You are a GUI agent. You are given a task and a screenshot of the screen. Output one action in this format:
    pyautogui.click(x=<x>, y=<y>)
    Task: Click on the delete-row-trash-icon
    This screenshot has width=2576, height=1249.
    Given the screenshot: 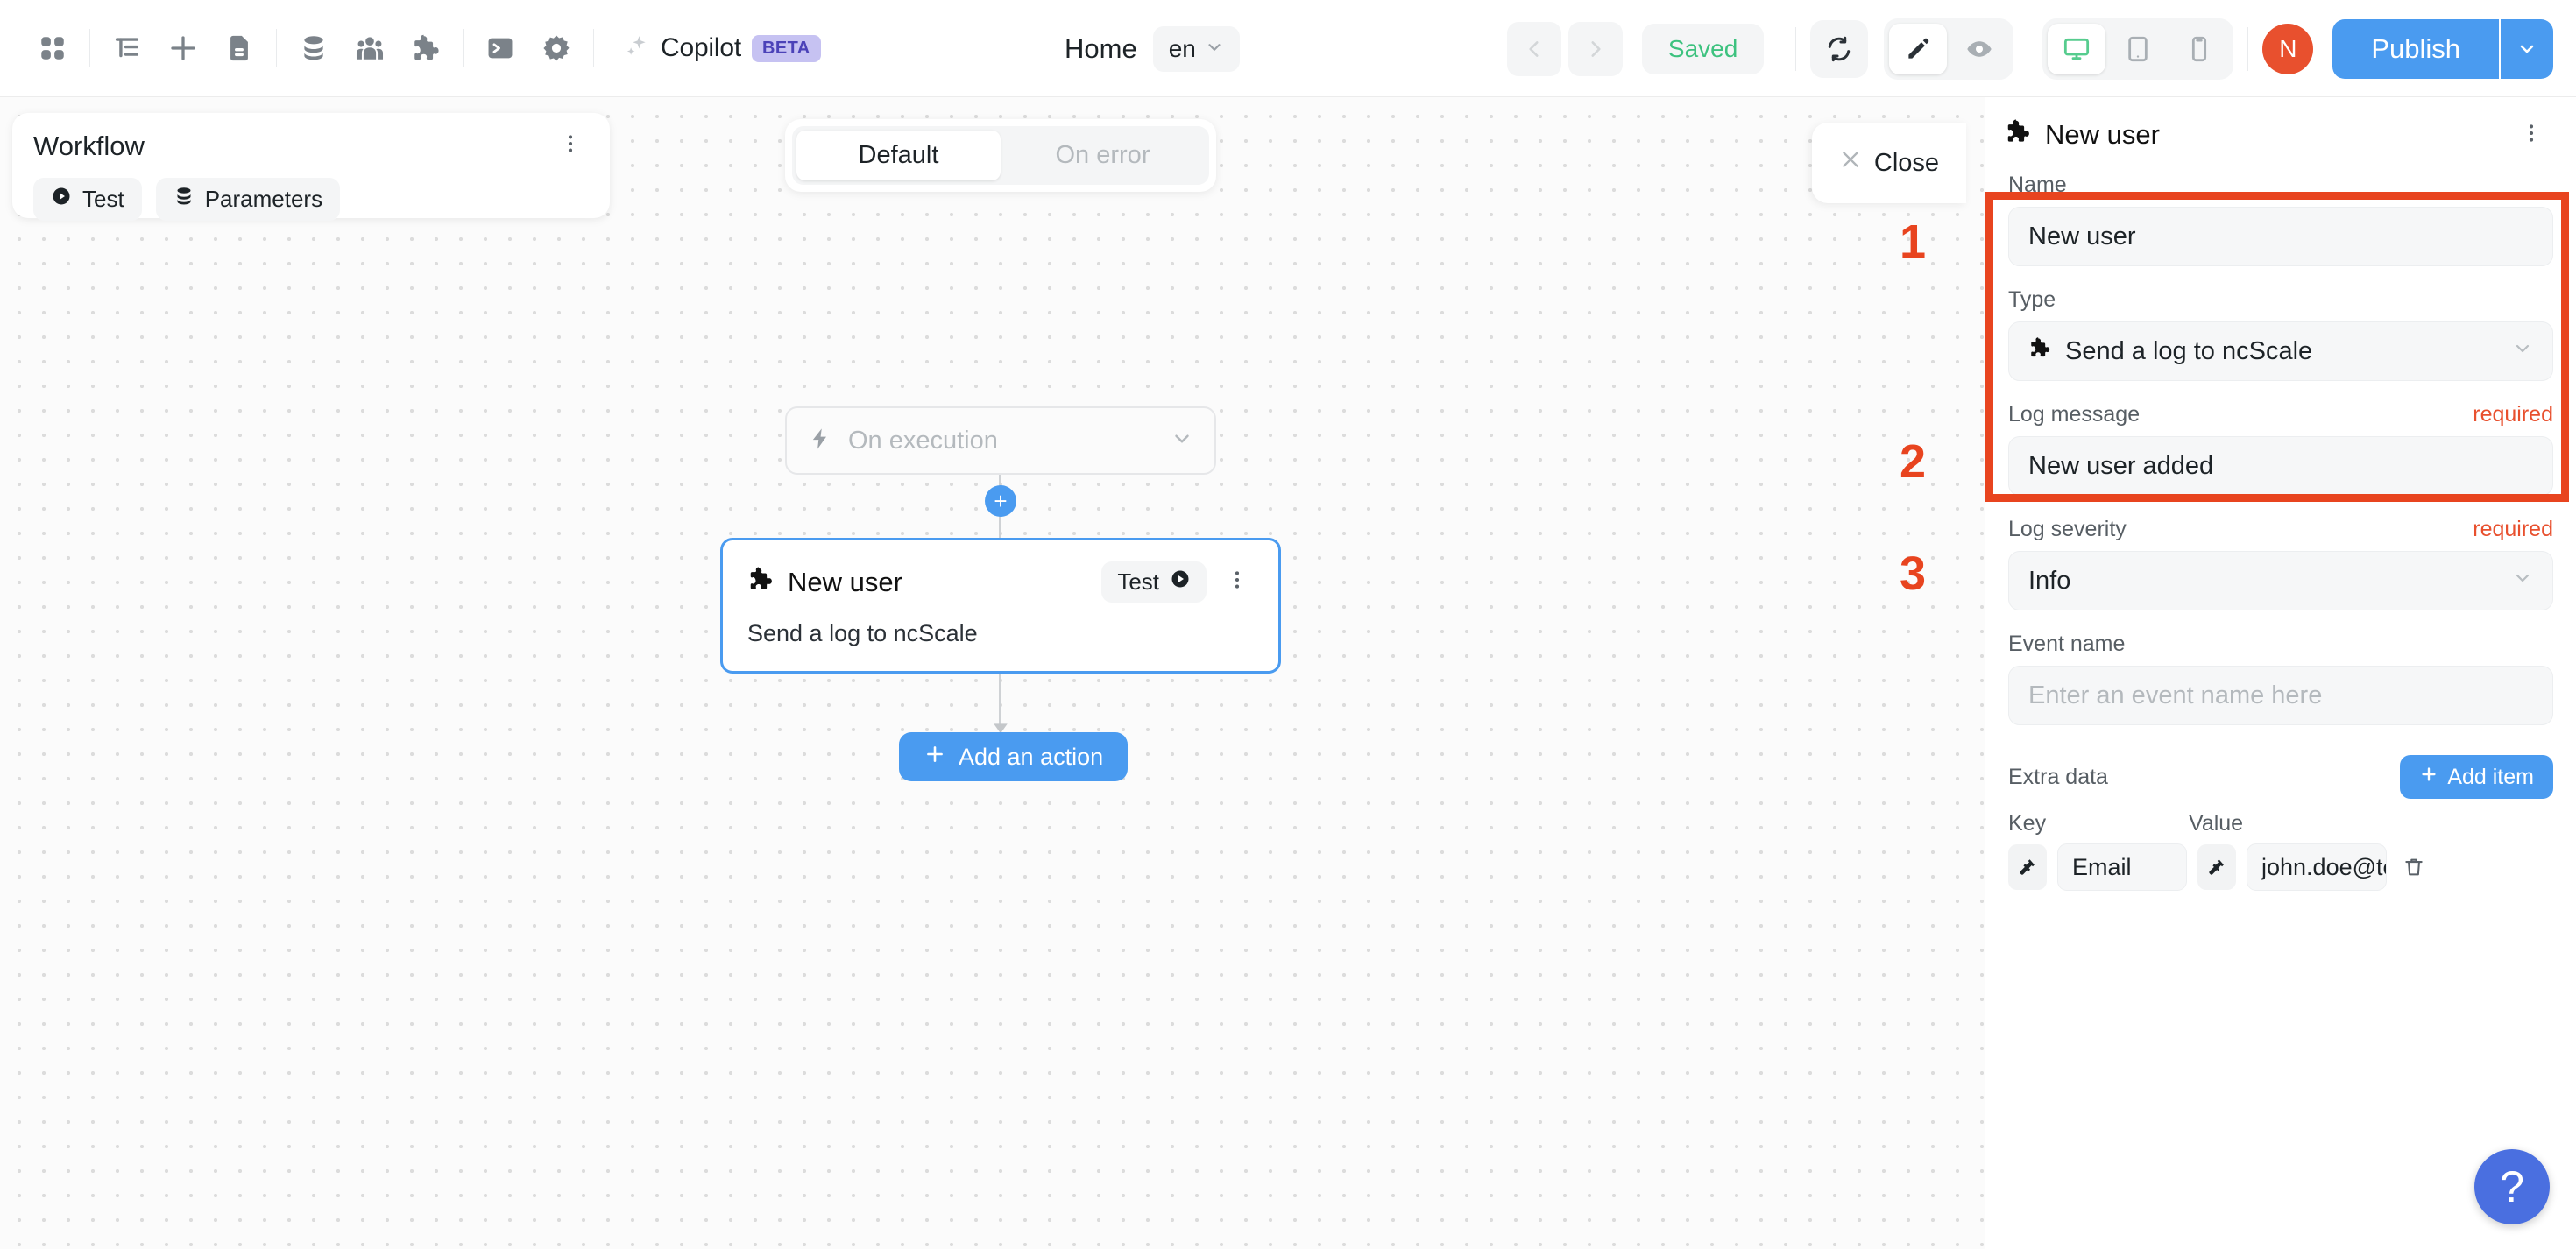 What is the action you would take?
    pyautogui.click(x=2414, y=867)
    